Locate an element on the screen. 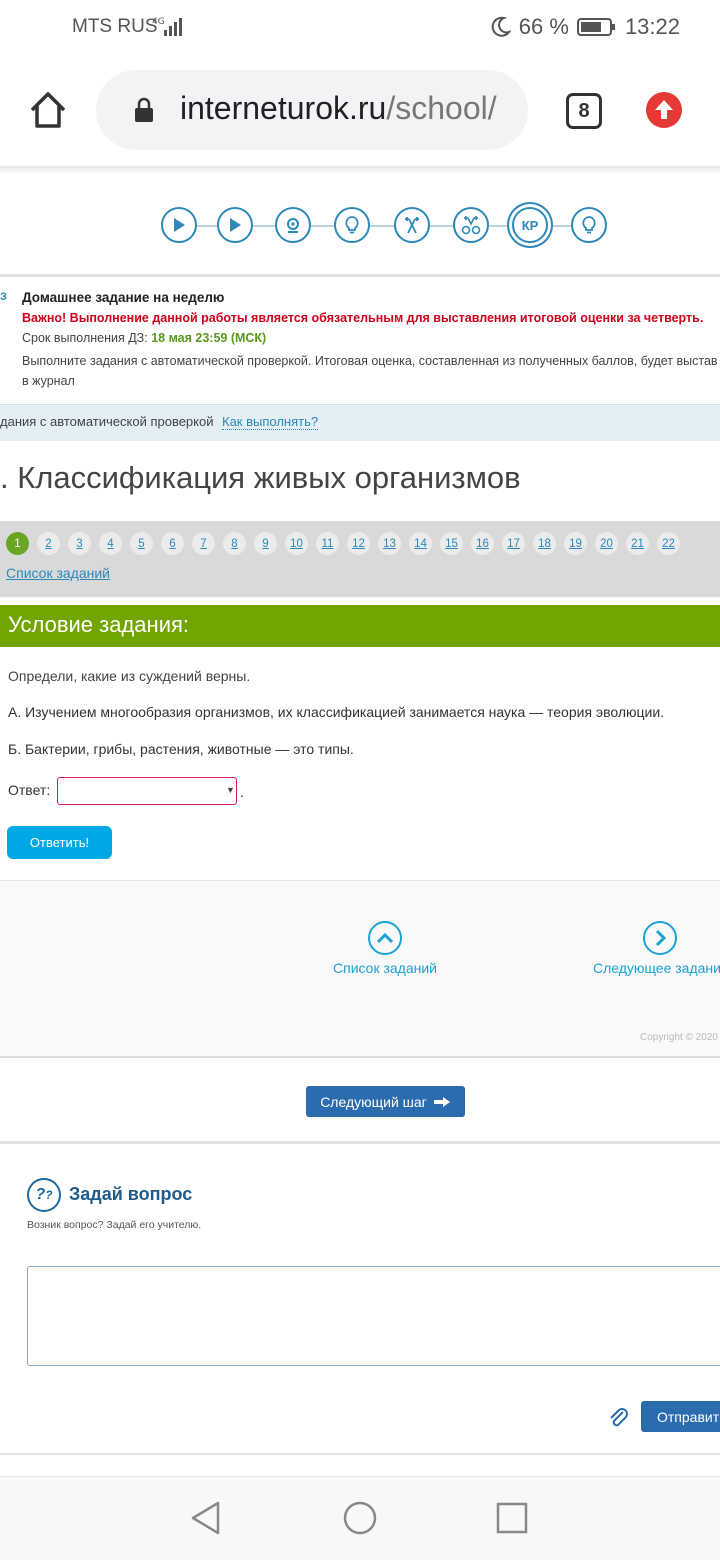 This screenshot has height=1560, width=720. lock-icon is located at coordinates (144, 110).